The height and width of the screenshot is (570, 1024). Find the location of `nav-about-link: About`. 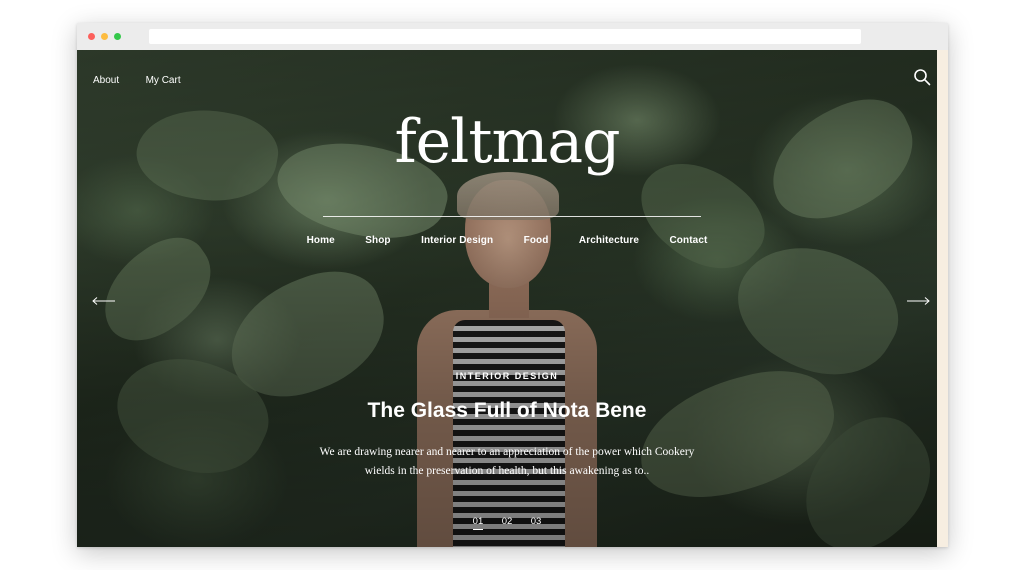

nav-about-link: About is located at coordinates (106, 80).